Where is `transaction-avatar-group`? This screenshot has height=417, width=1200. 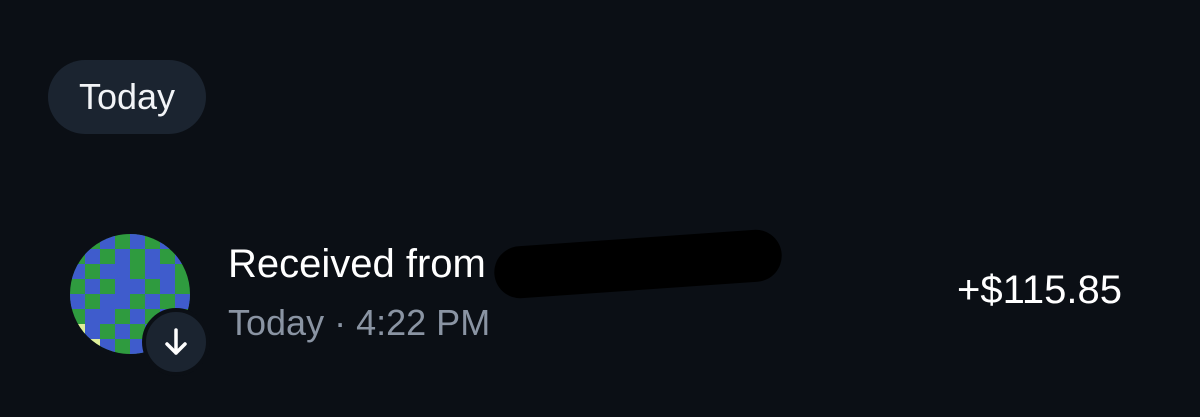
transaction-avatar-group is located at coordinates (141, 305).